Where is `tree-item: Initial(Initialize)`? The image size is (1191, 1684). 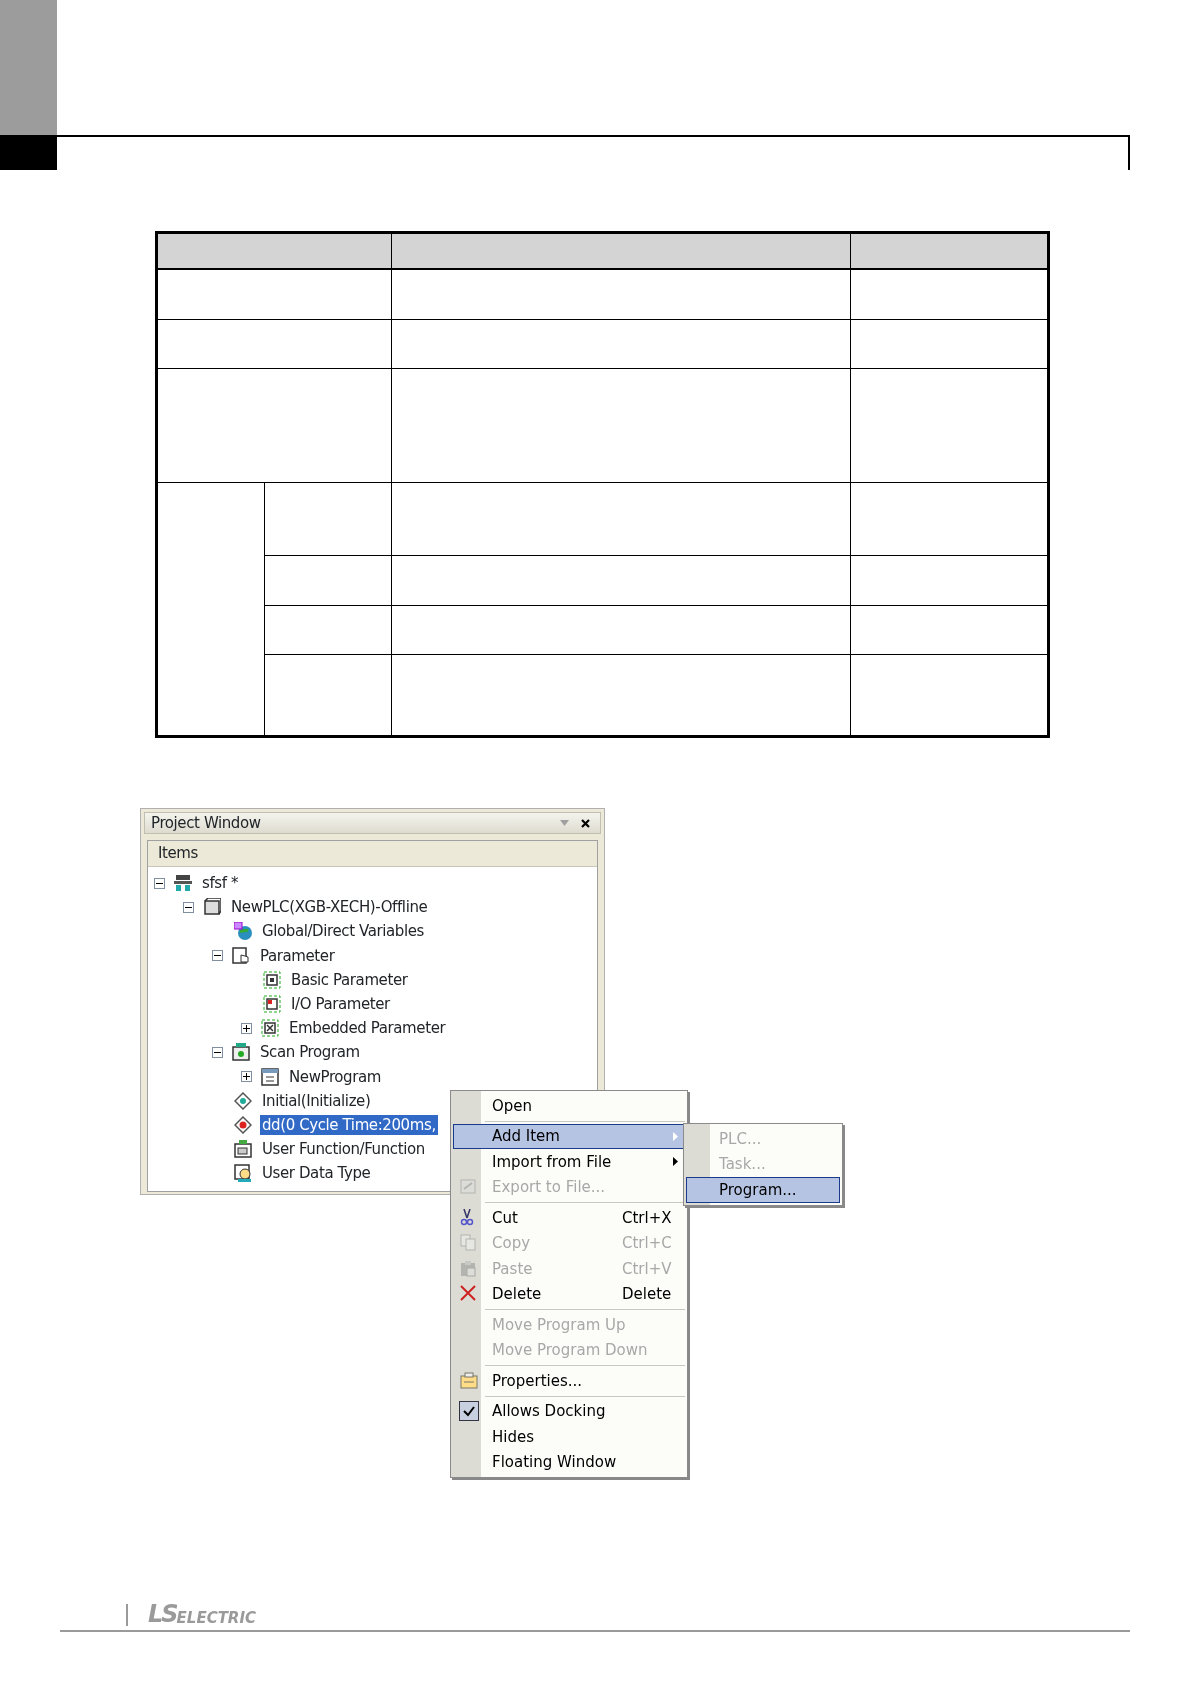
tree-item: Initial(Initialize) is located at coordinates (316, 1100).